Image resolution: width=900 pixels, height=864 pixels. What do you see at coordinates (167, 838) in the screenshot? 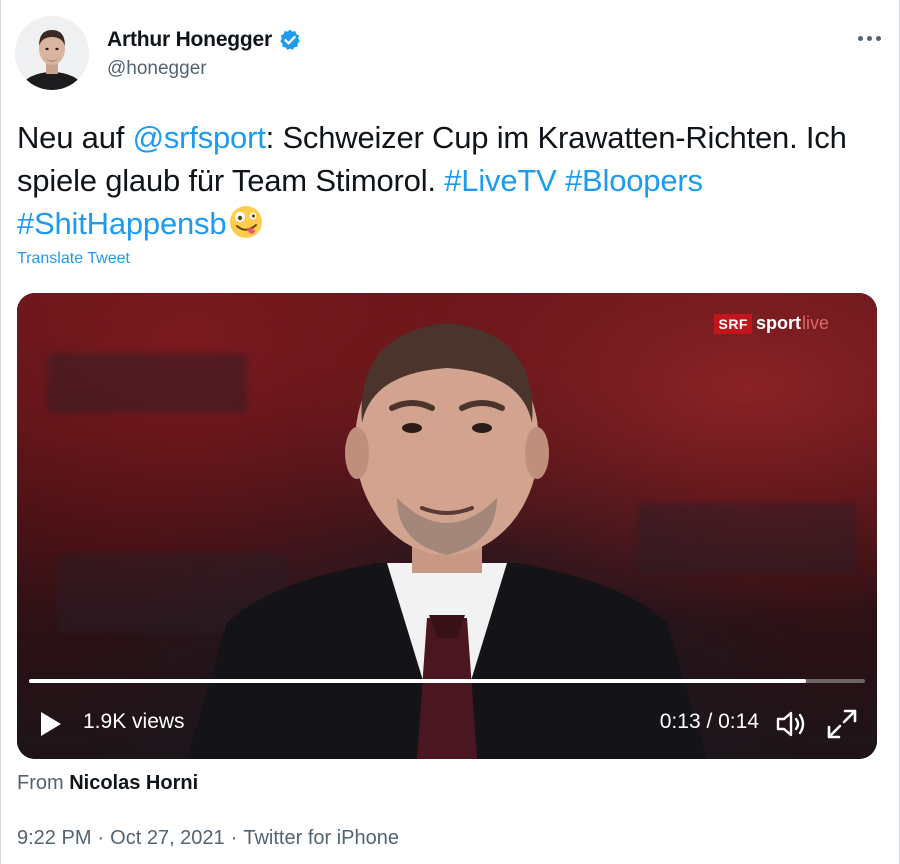
I see `tweet-date: Oct 27, 2021` at bounding box center [167, 838].